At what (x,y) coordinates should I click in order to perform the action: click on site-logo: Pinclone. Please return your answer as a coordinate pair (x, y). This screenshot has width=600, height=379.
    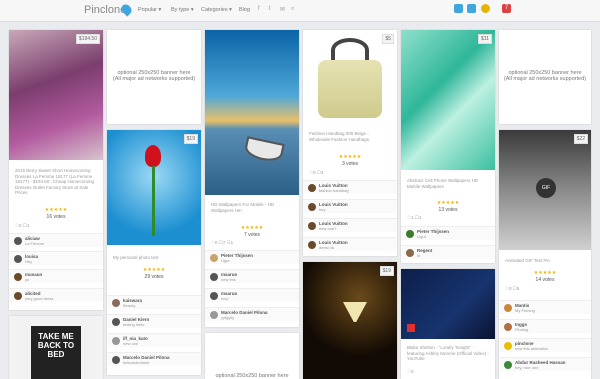
    Looking at the image, I should click on (105, 10).